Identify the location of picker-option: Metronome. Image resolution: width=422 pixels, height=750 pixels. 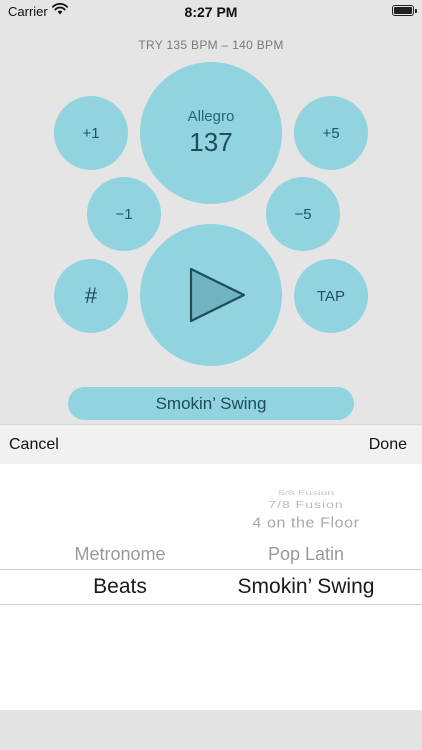
(120, 554).